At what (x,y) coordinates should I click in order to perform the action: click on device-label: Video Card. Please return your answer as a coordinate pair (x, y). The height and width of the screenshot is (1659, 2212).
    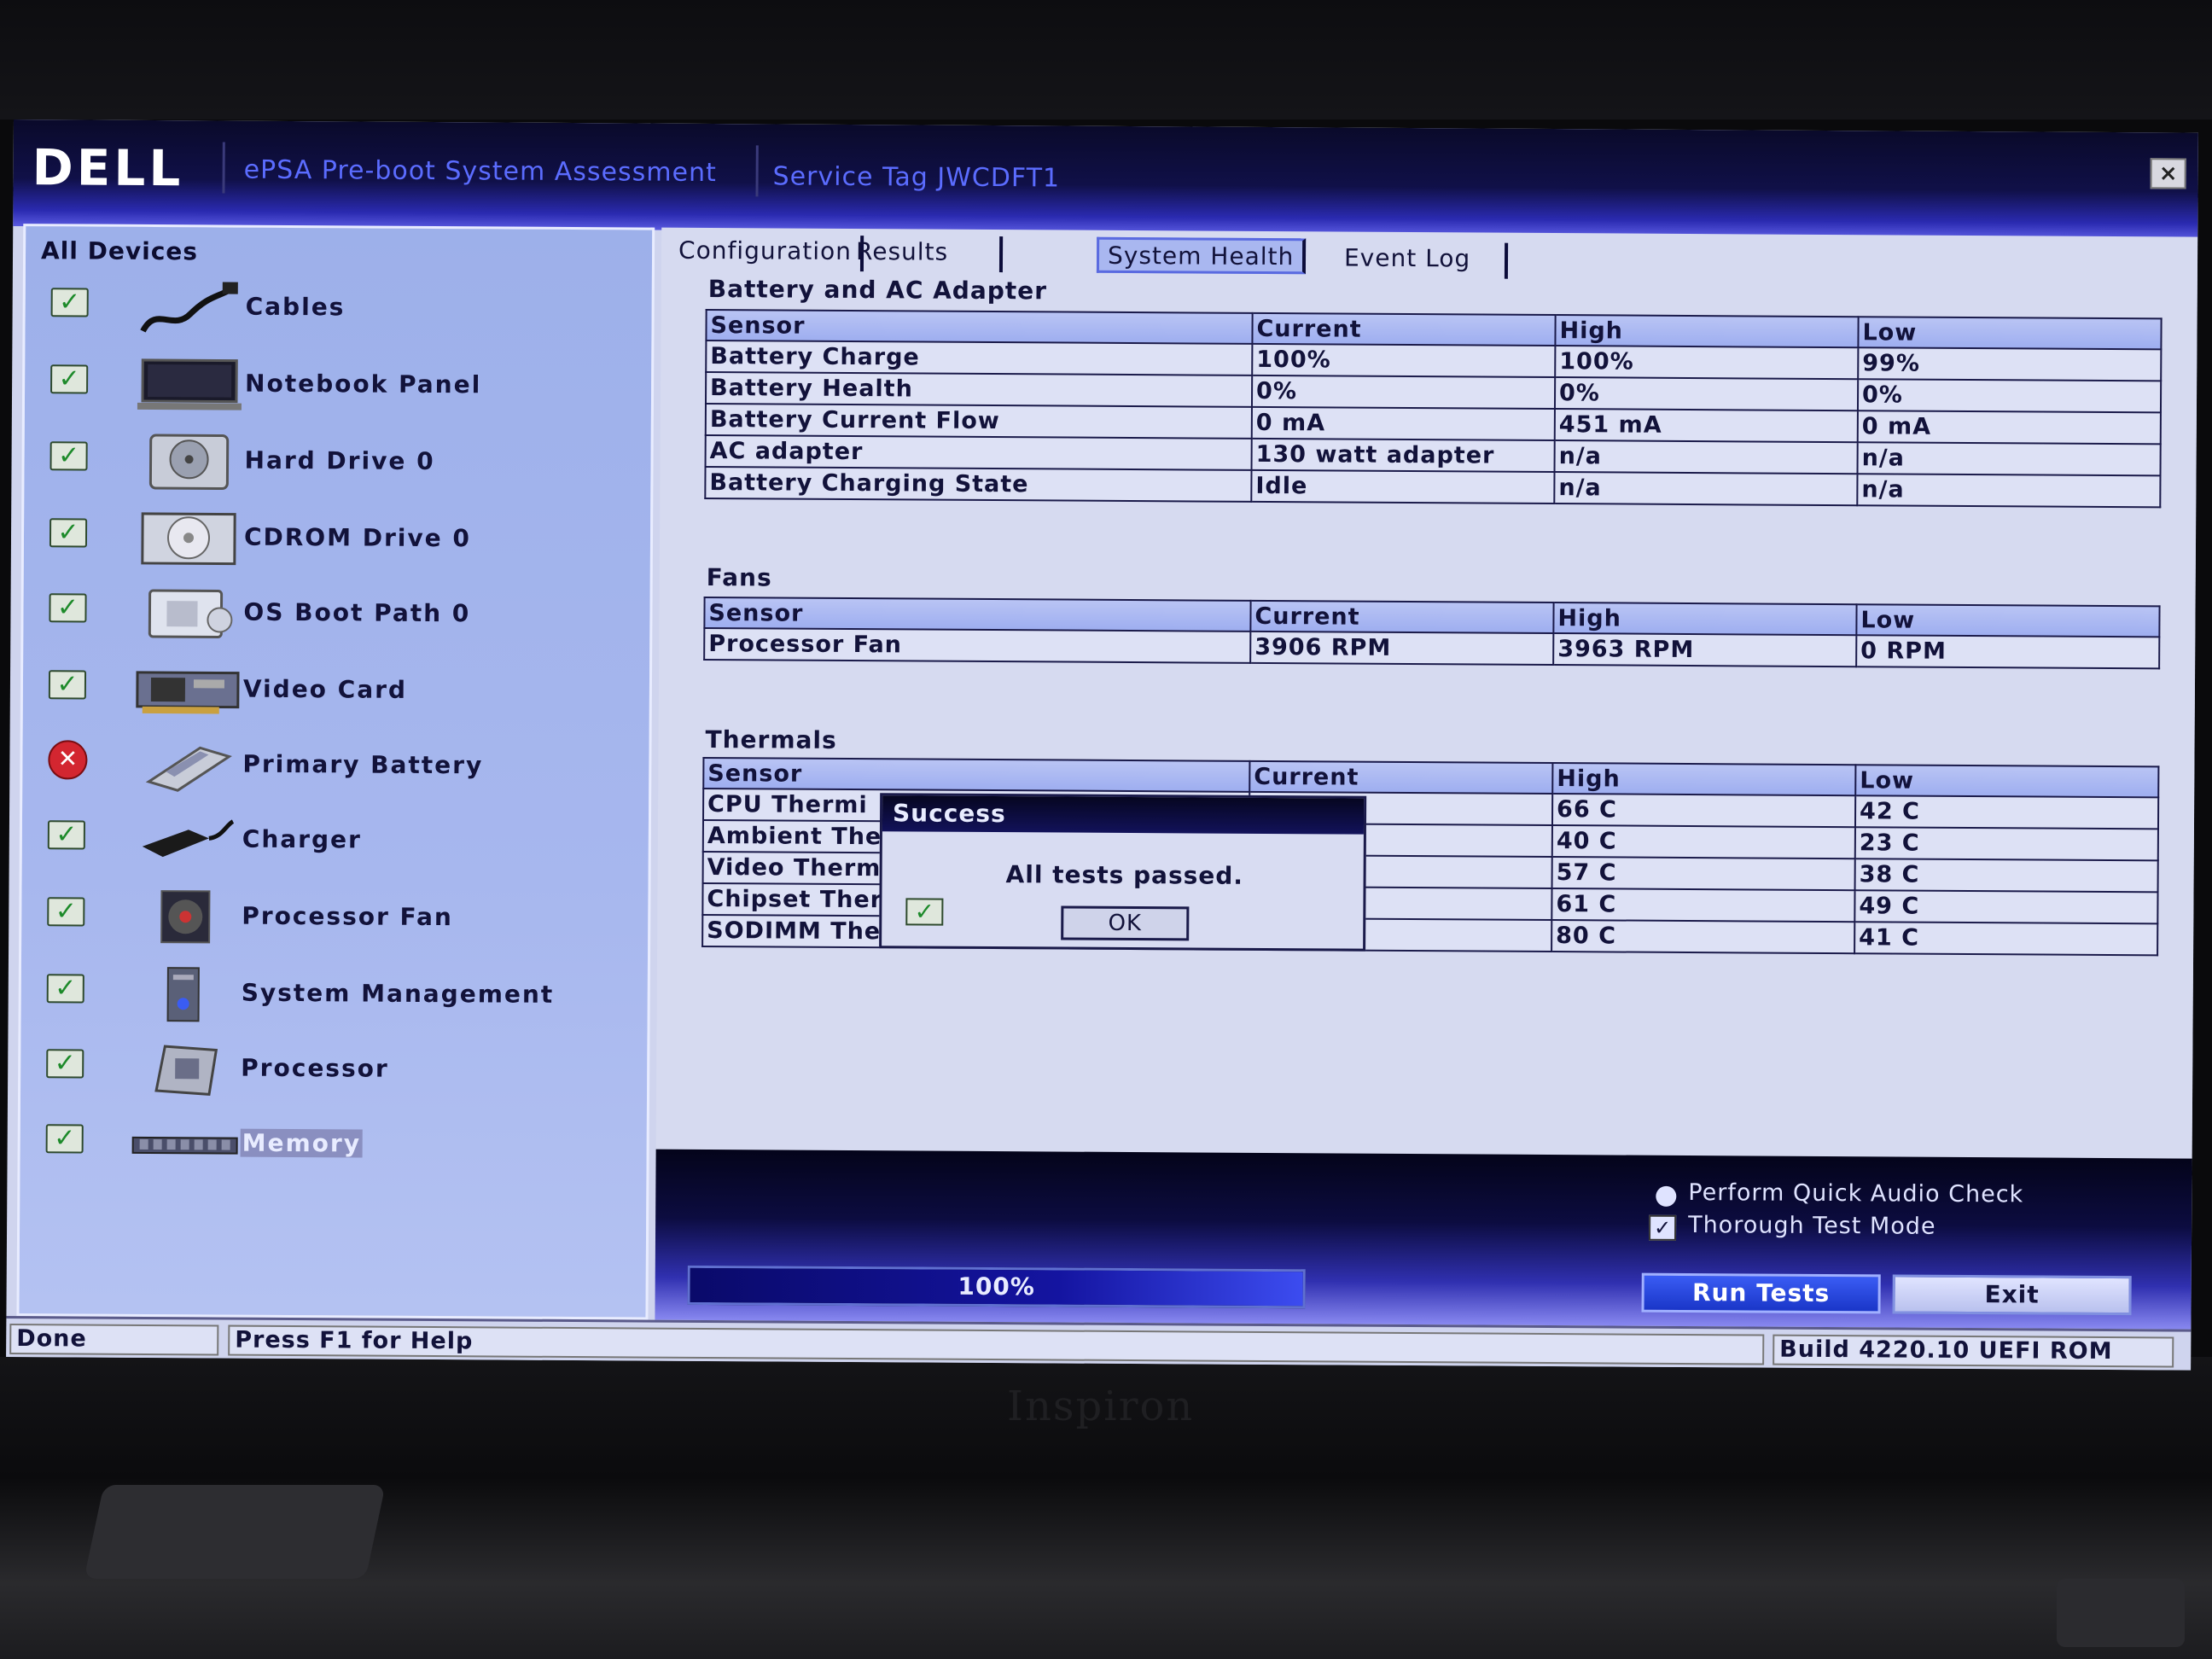
    Looking at the image, I should click on (325, 689).